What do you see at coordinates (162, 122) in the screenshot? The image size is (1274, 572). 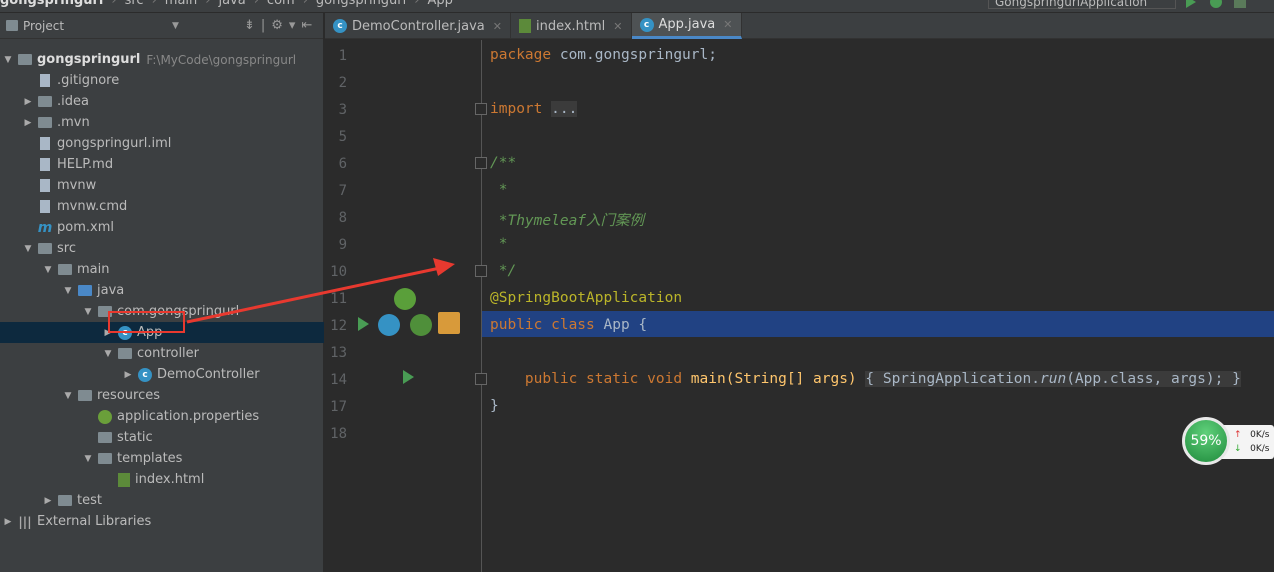 I see `tree-item: ▶ .mvn` at bounding box center [162, 122].